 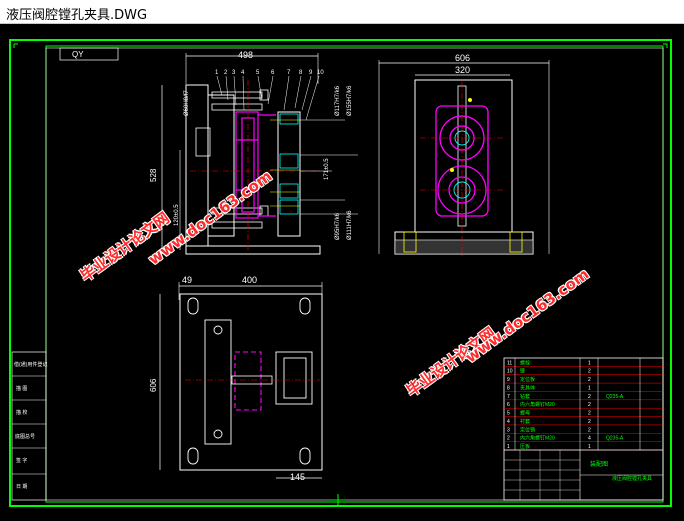 I want to click on bom-name: 夹具体, so click(x=527, y=387).